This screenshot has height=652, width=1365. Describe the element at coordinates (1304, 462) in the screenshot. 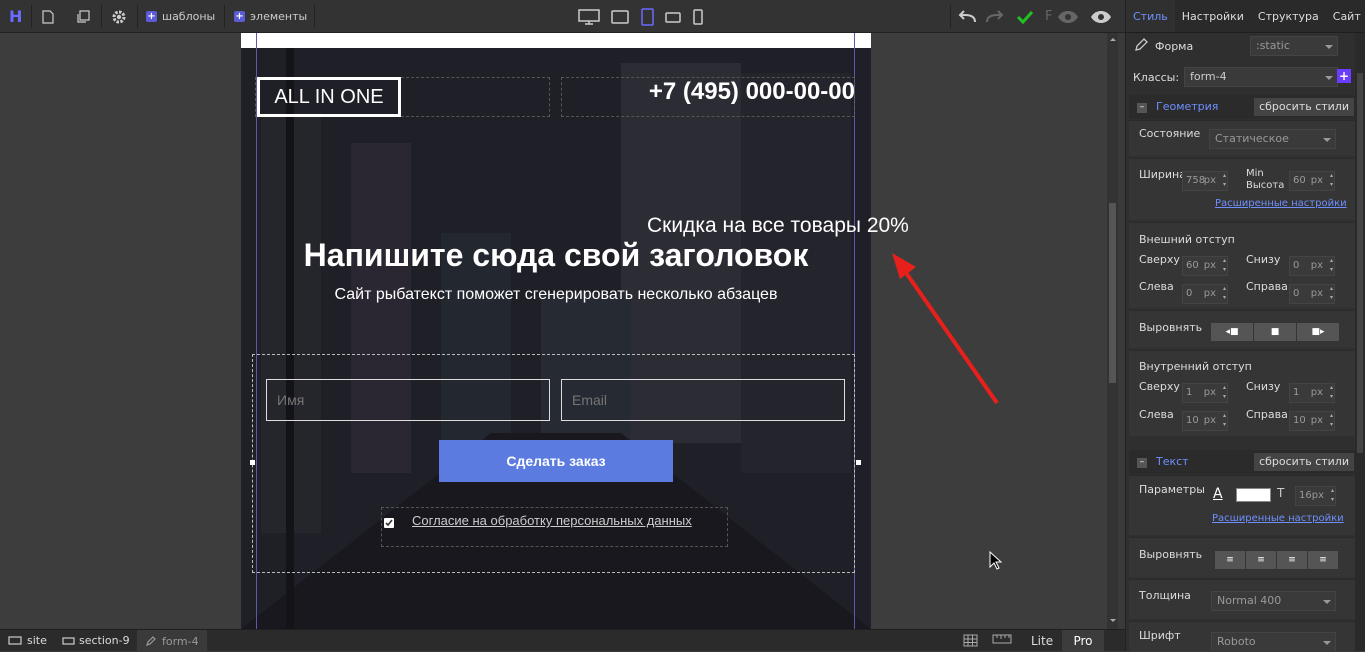

I see `text-reset-button: сбросить стили` at that location.